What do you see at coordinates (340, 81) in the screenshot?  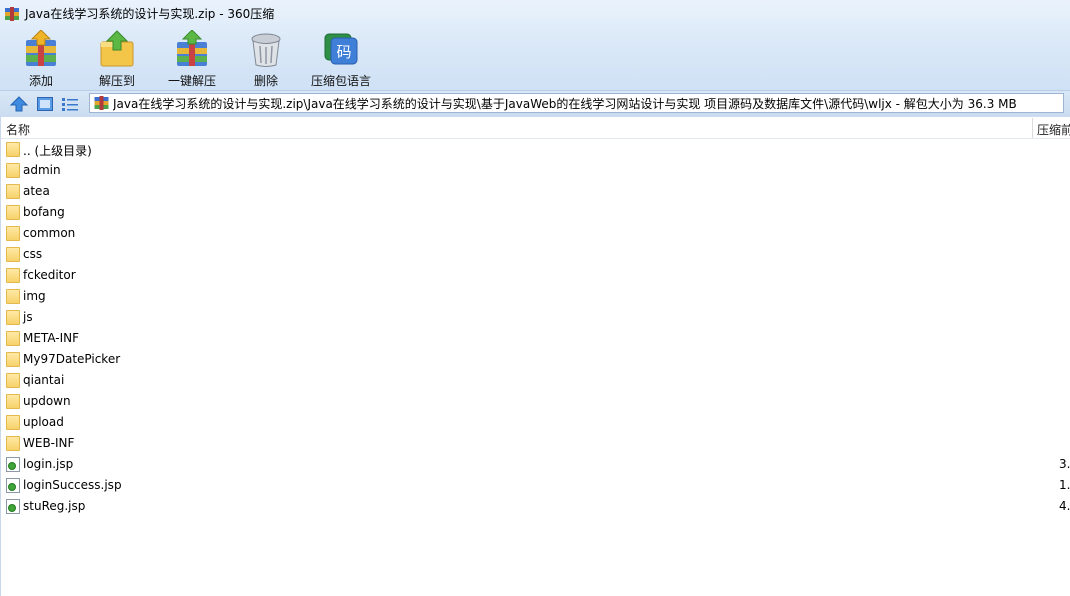 I see `archive-language-label: 压缩包语言` at bounding box center [340, 81].